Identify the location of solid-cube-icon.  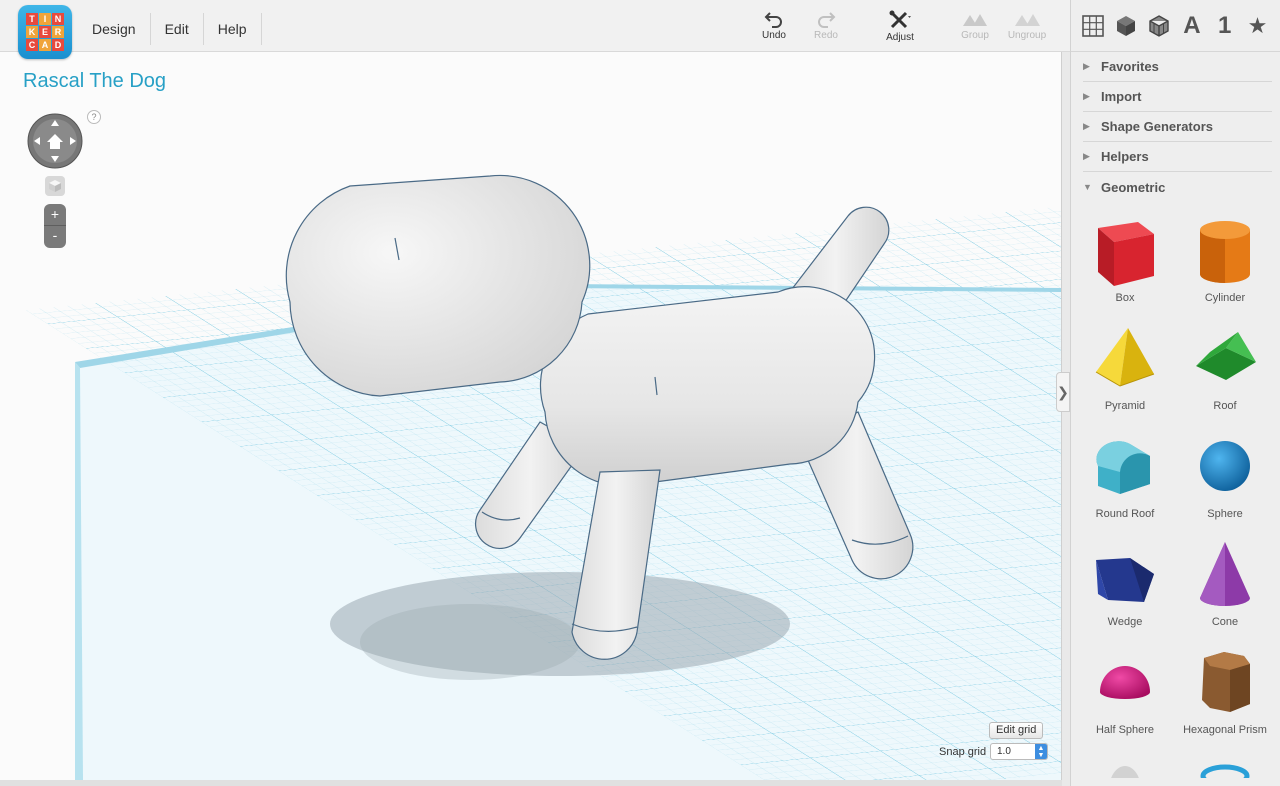
(1126, 26).